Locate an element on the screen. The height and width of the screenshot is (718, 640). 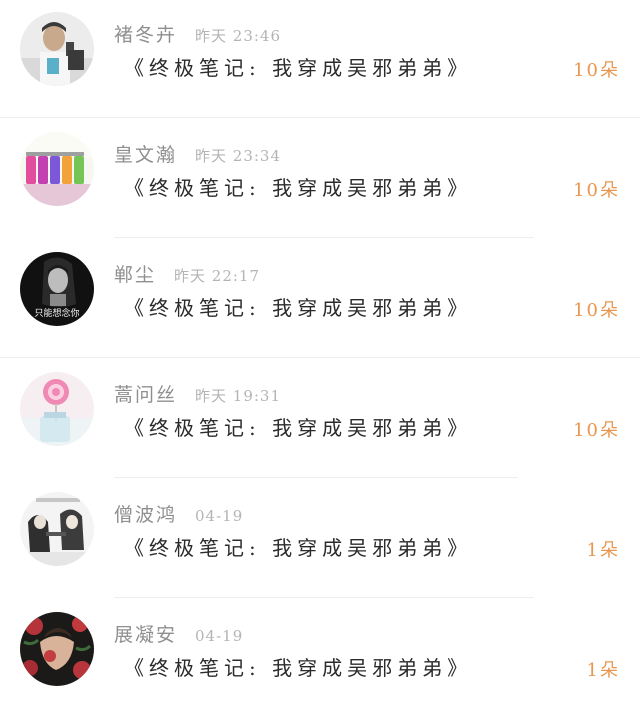
avatar-boy-selfie-icon is located at coordinates (57, 49).